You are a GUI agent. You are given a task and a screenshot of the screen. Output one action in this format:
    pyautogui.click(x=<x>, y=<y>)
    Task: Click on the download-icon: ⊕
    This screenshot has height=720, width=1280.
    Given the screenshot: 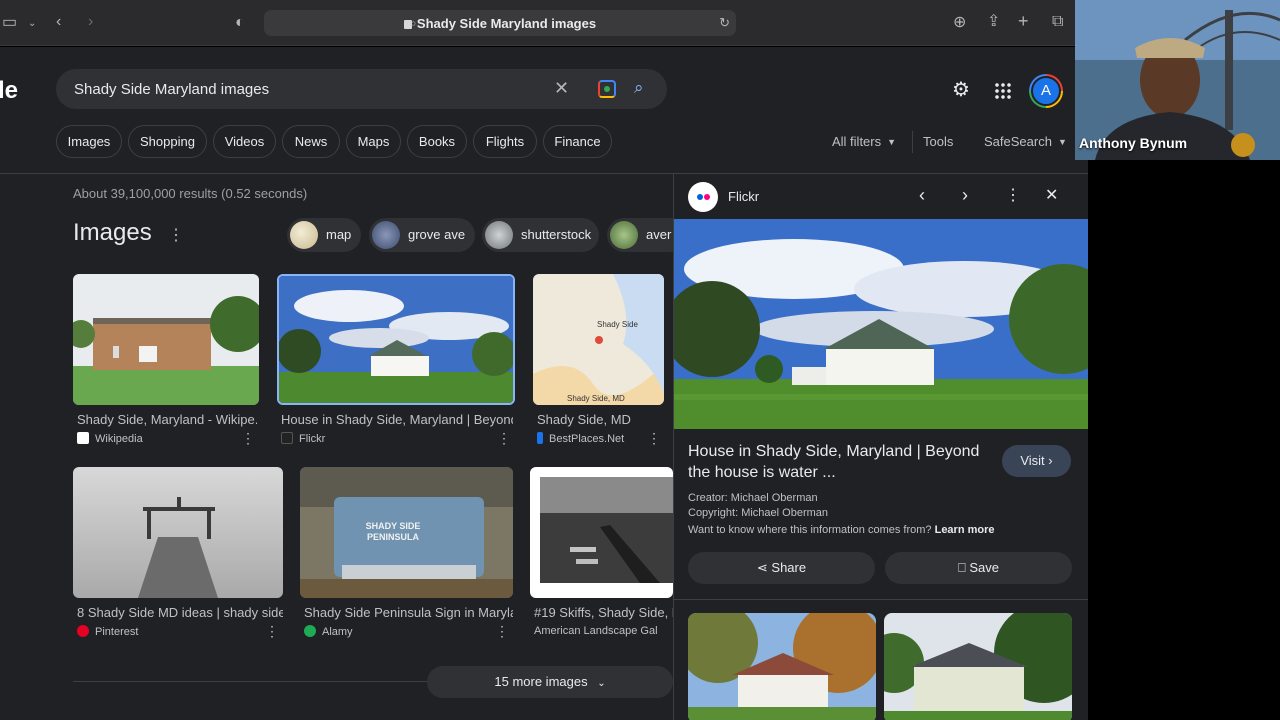 What is the action you would take?
    pyautogui.click(x=959, y=23)
    